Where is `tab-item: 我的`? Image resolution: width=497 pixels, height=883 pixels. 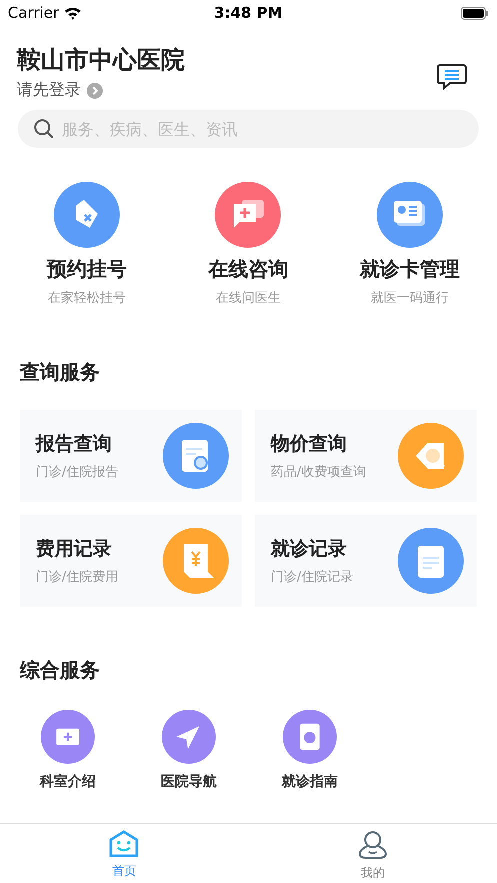 tab-item: 我的 is located at coordinates (372, 853).